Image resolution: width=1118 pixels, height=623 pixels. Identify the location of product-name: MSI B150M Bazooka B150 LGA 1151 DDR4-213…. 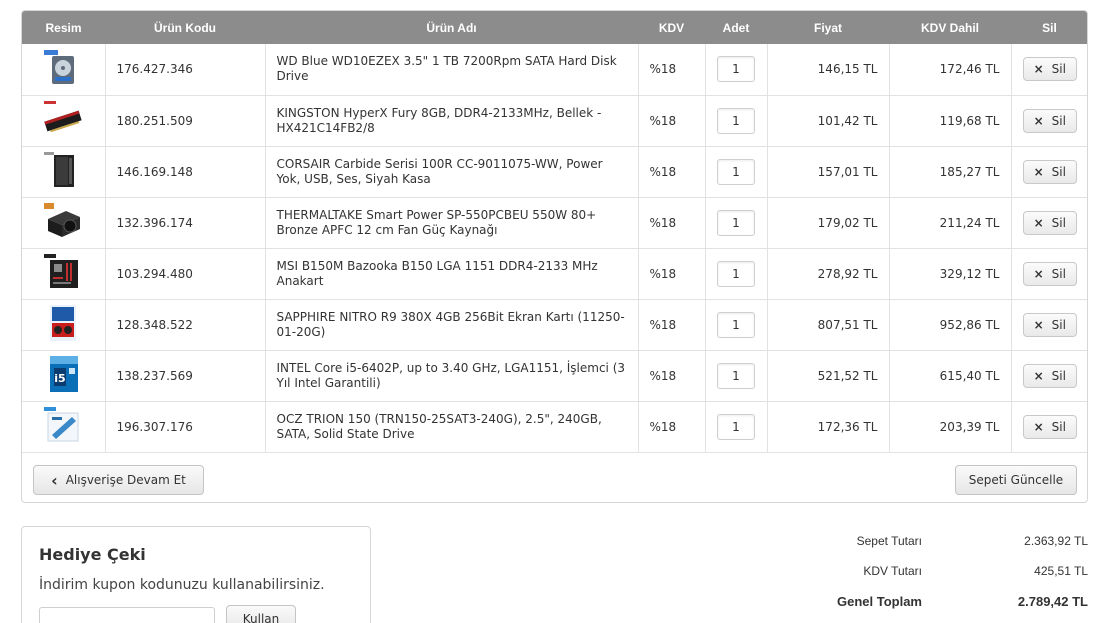
(452, 274).